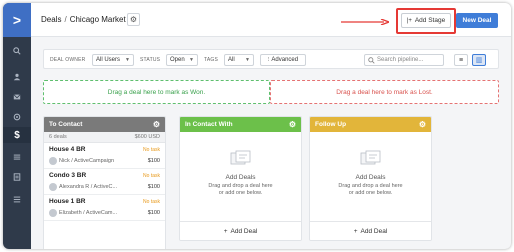  Describe the element at coordinates (177, 60) in the screenshot. I see `status-filter-value: Open` at that location.